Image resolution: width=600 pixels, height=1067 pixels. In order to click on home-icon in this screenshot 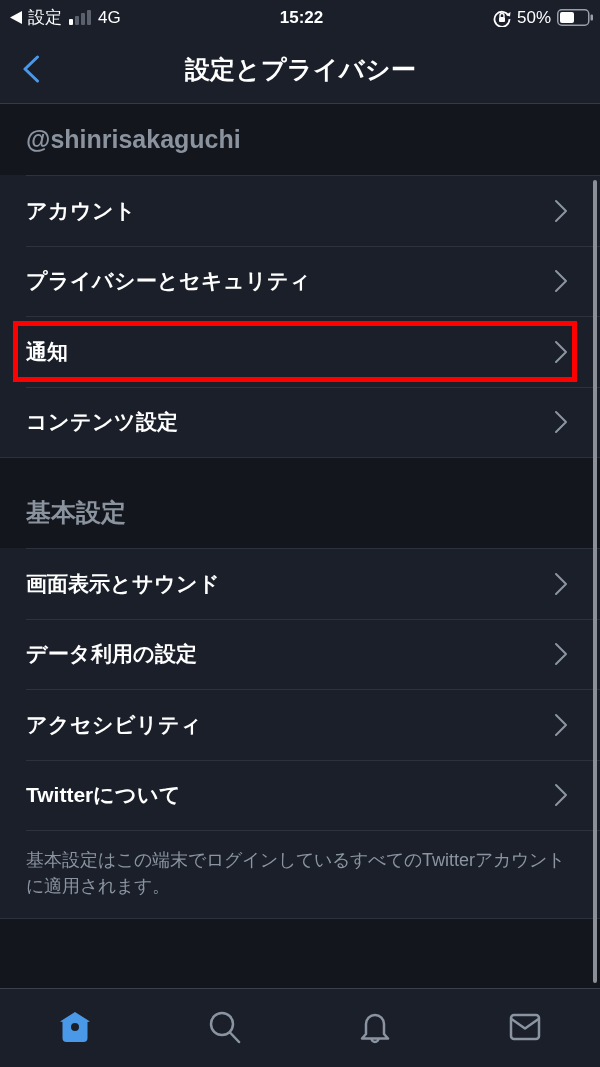, I will do `click(75, 1027)`.